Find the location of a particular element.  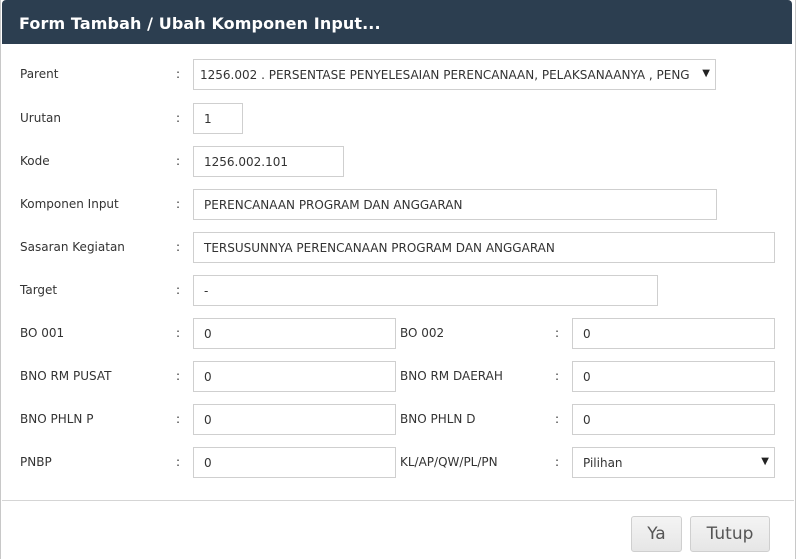

bno-rm-daerah-field: 0 is located at coordinates (673, 376).